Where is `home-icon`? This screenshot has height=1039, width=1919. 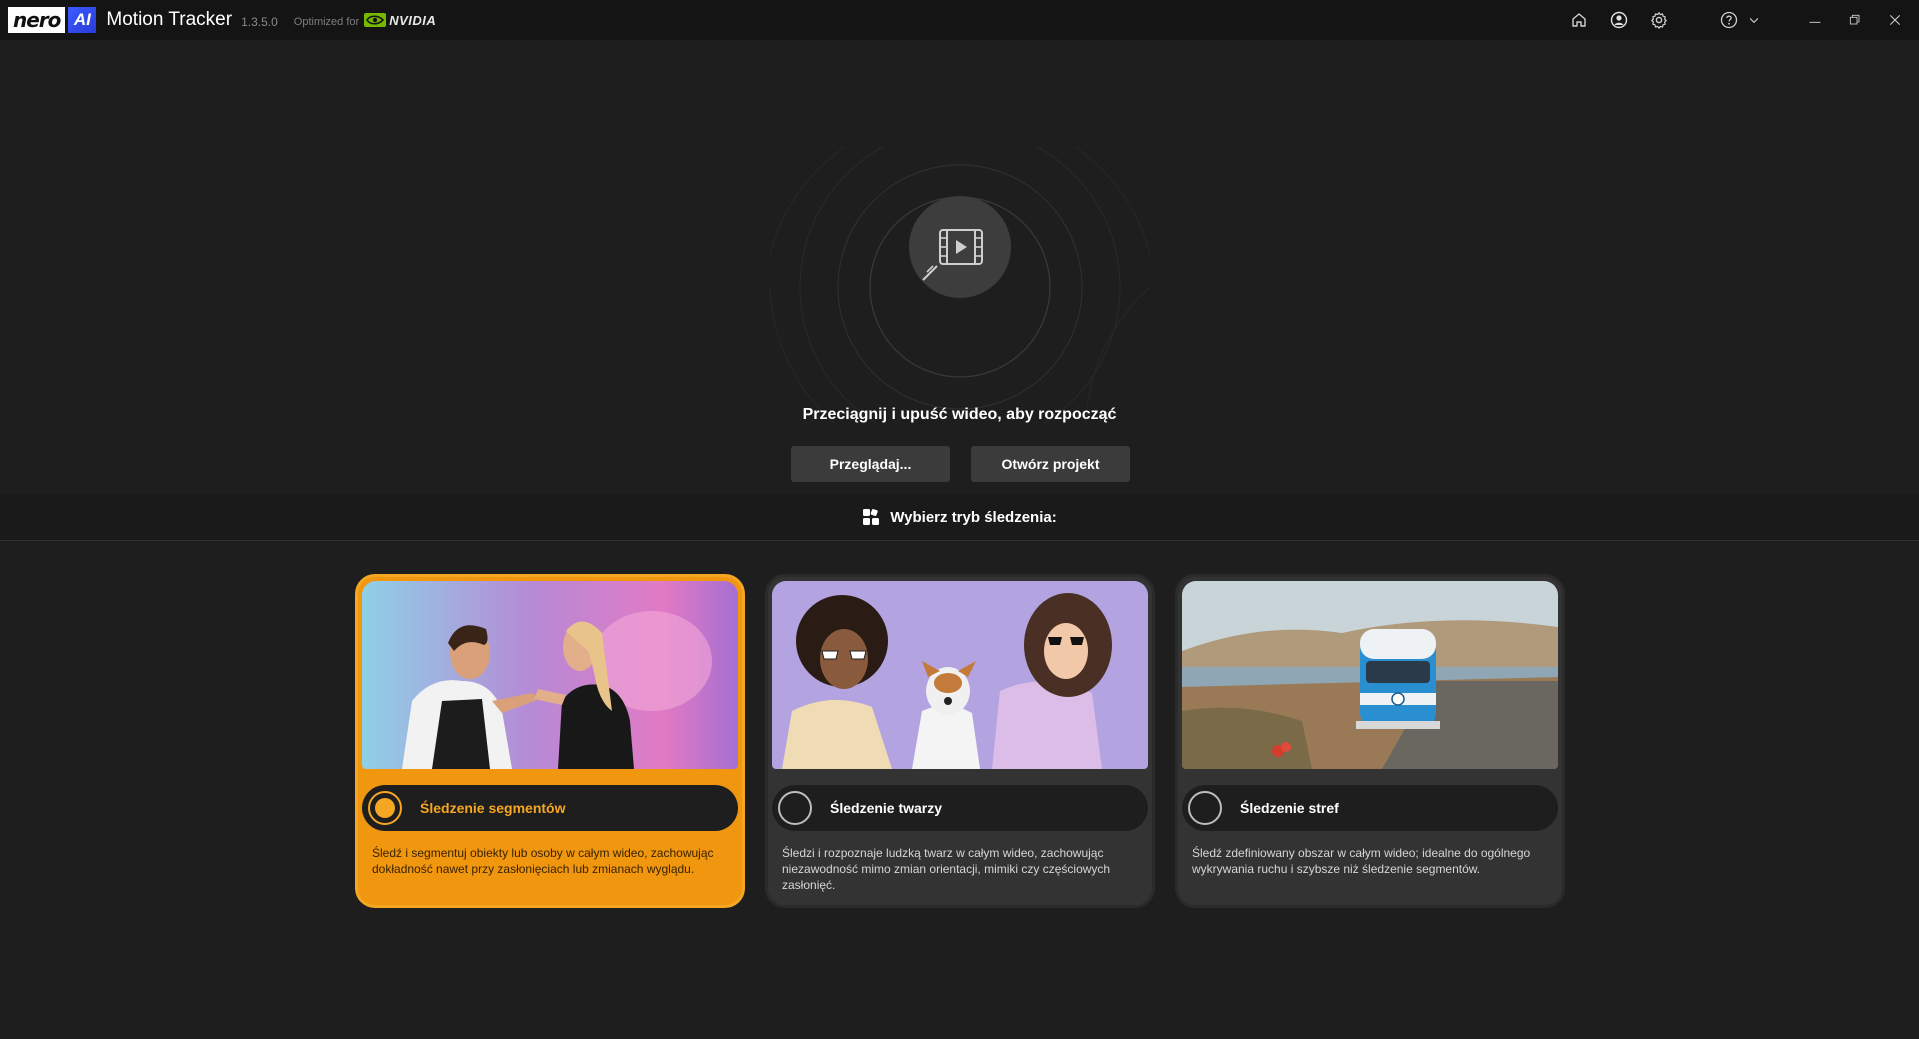 home-icon is located at coordinates (1579, 20).